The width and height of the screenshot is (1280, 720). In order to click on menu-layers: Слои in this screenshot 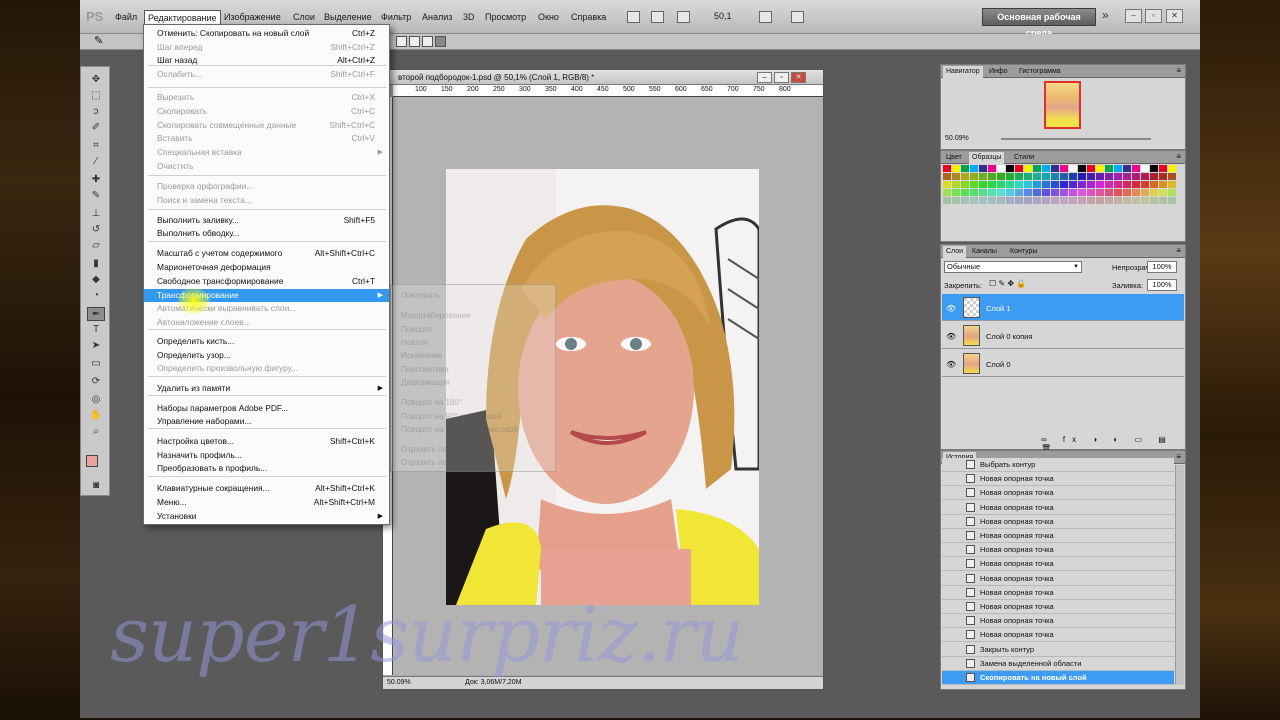, I will do `click(304, 17)`.